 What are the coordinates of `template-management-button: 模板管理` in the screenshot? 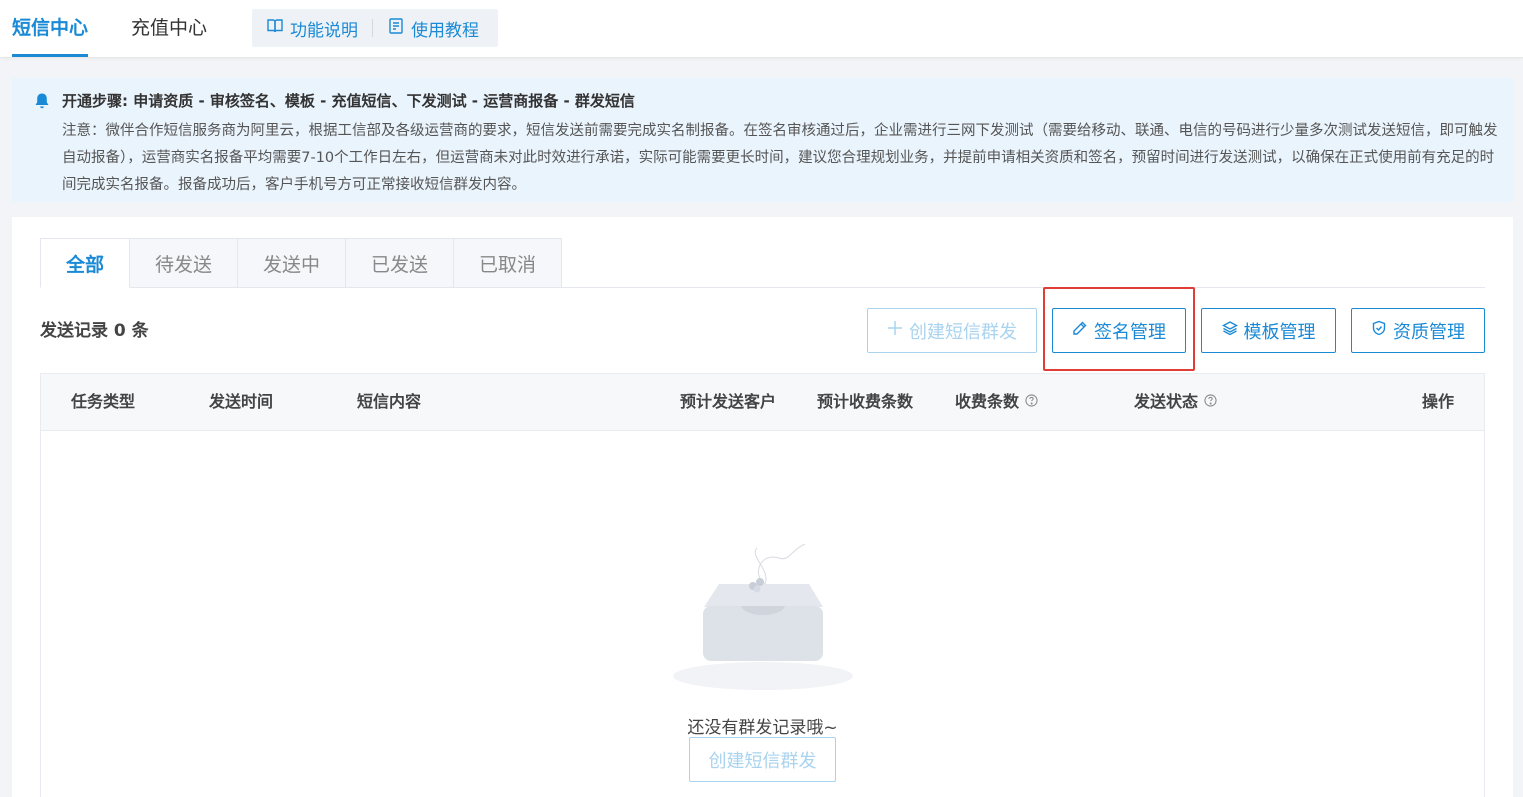 It's located at (1268, 330).